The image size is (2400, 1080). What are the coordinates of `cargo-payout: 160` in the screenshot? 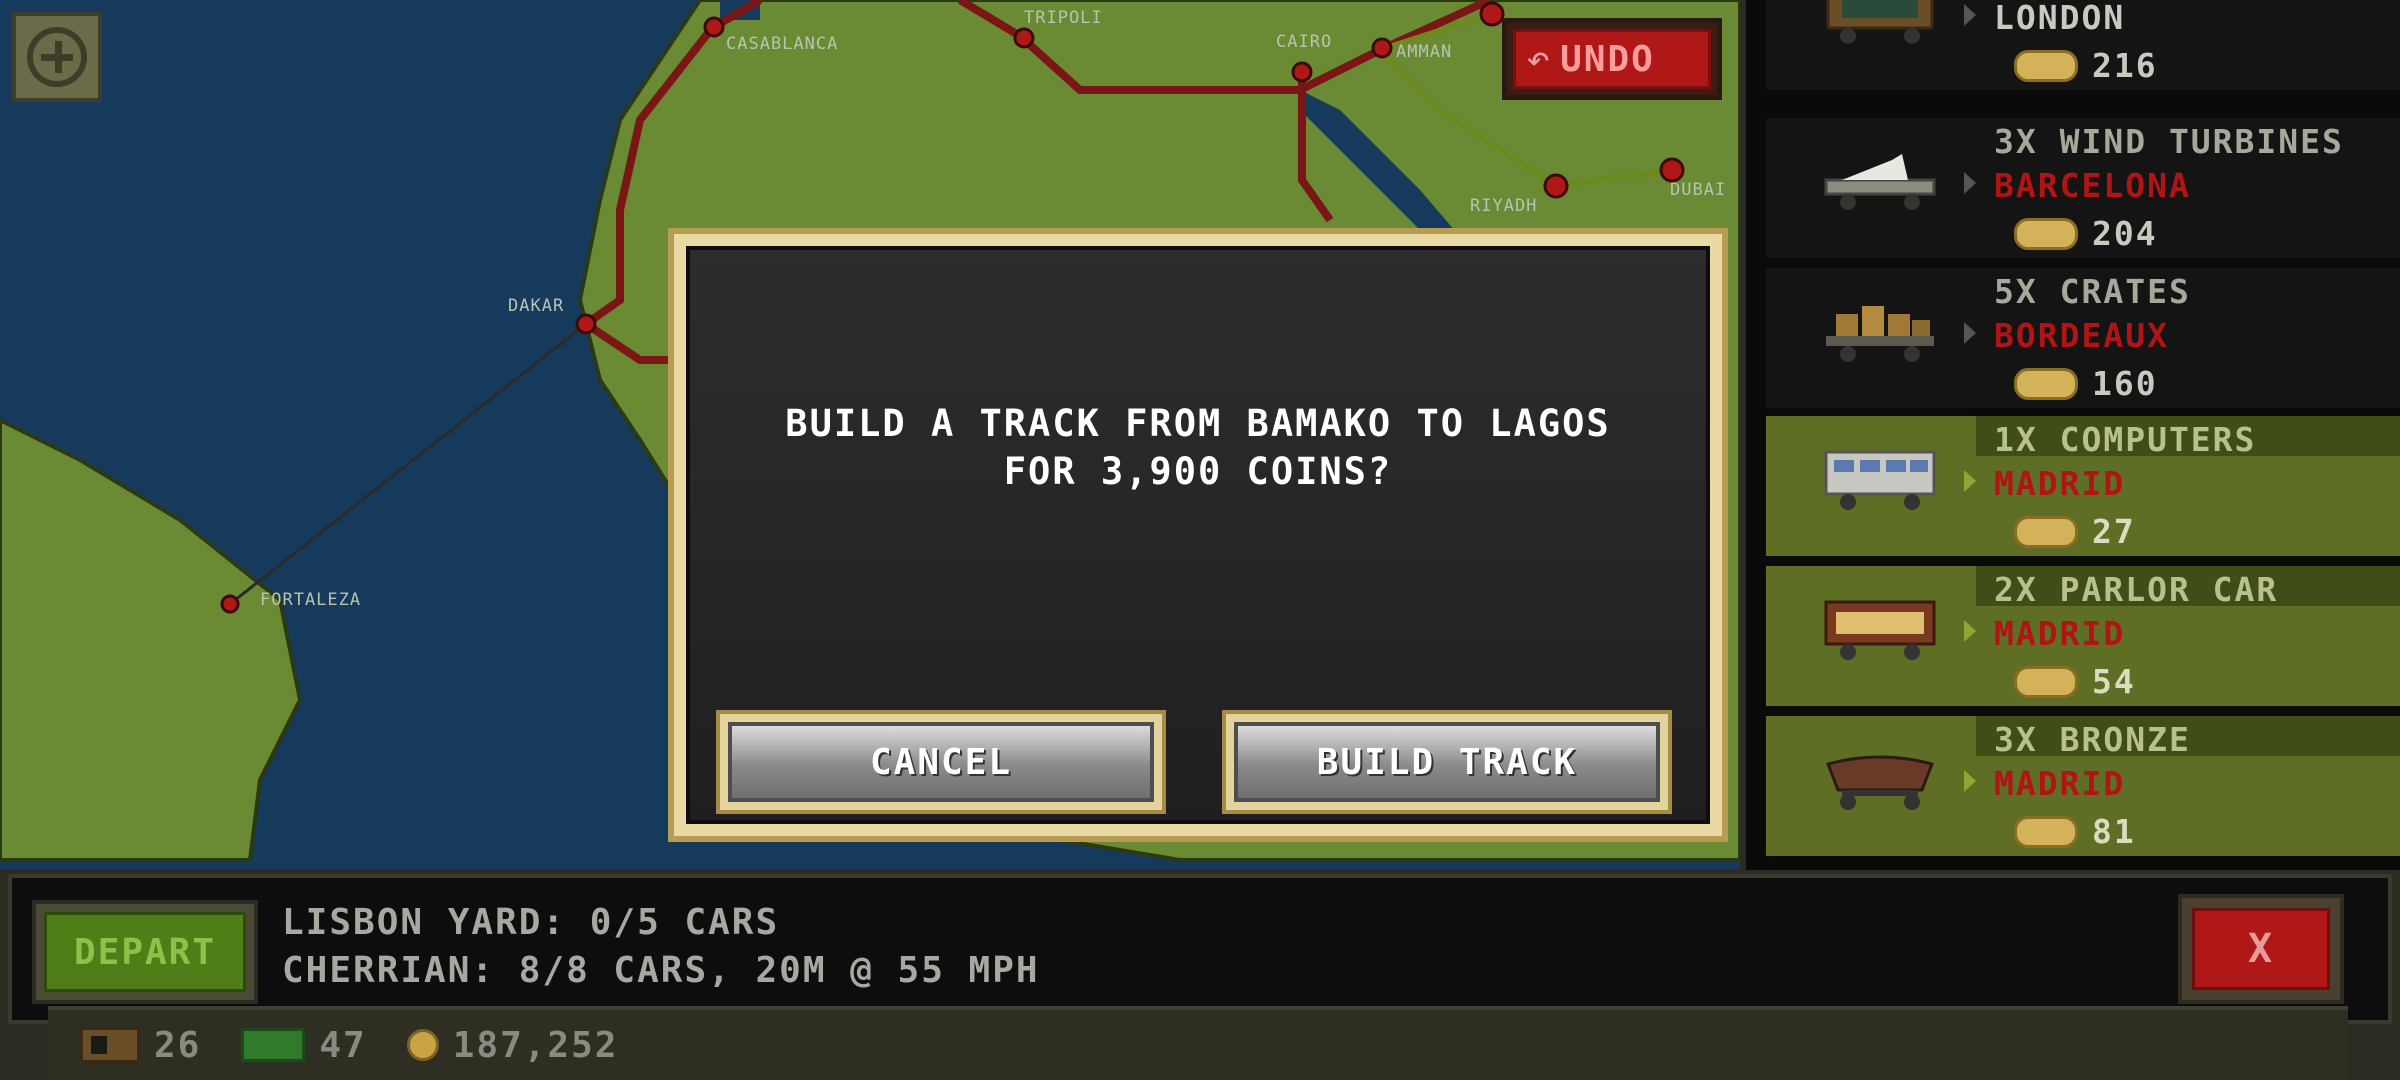 It's located at (2125, 383).